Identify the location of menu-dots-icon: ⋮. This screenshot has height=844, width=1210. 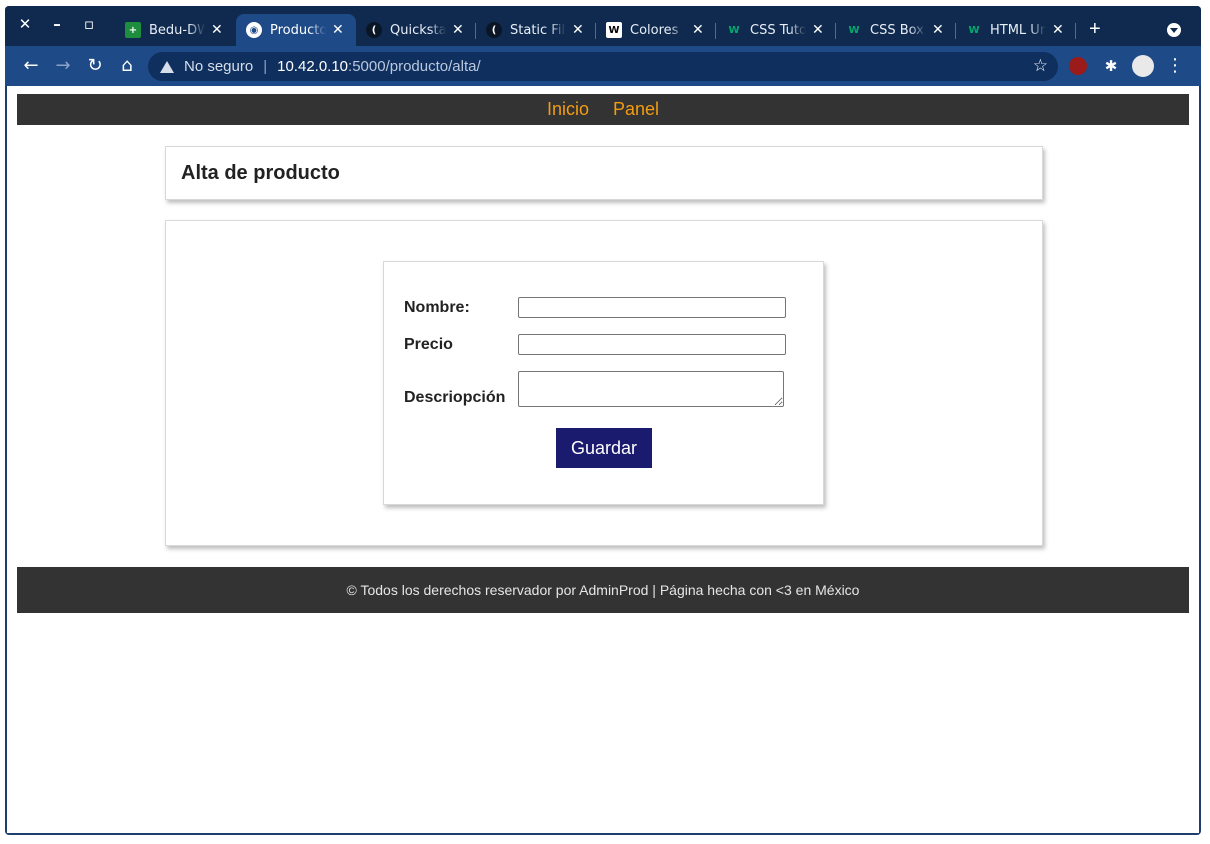
(1175, 66).